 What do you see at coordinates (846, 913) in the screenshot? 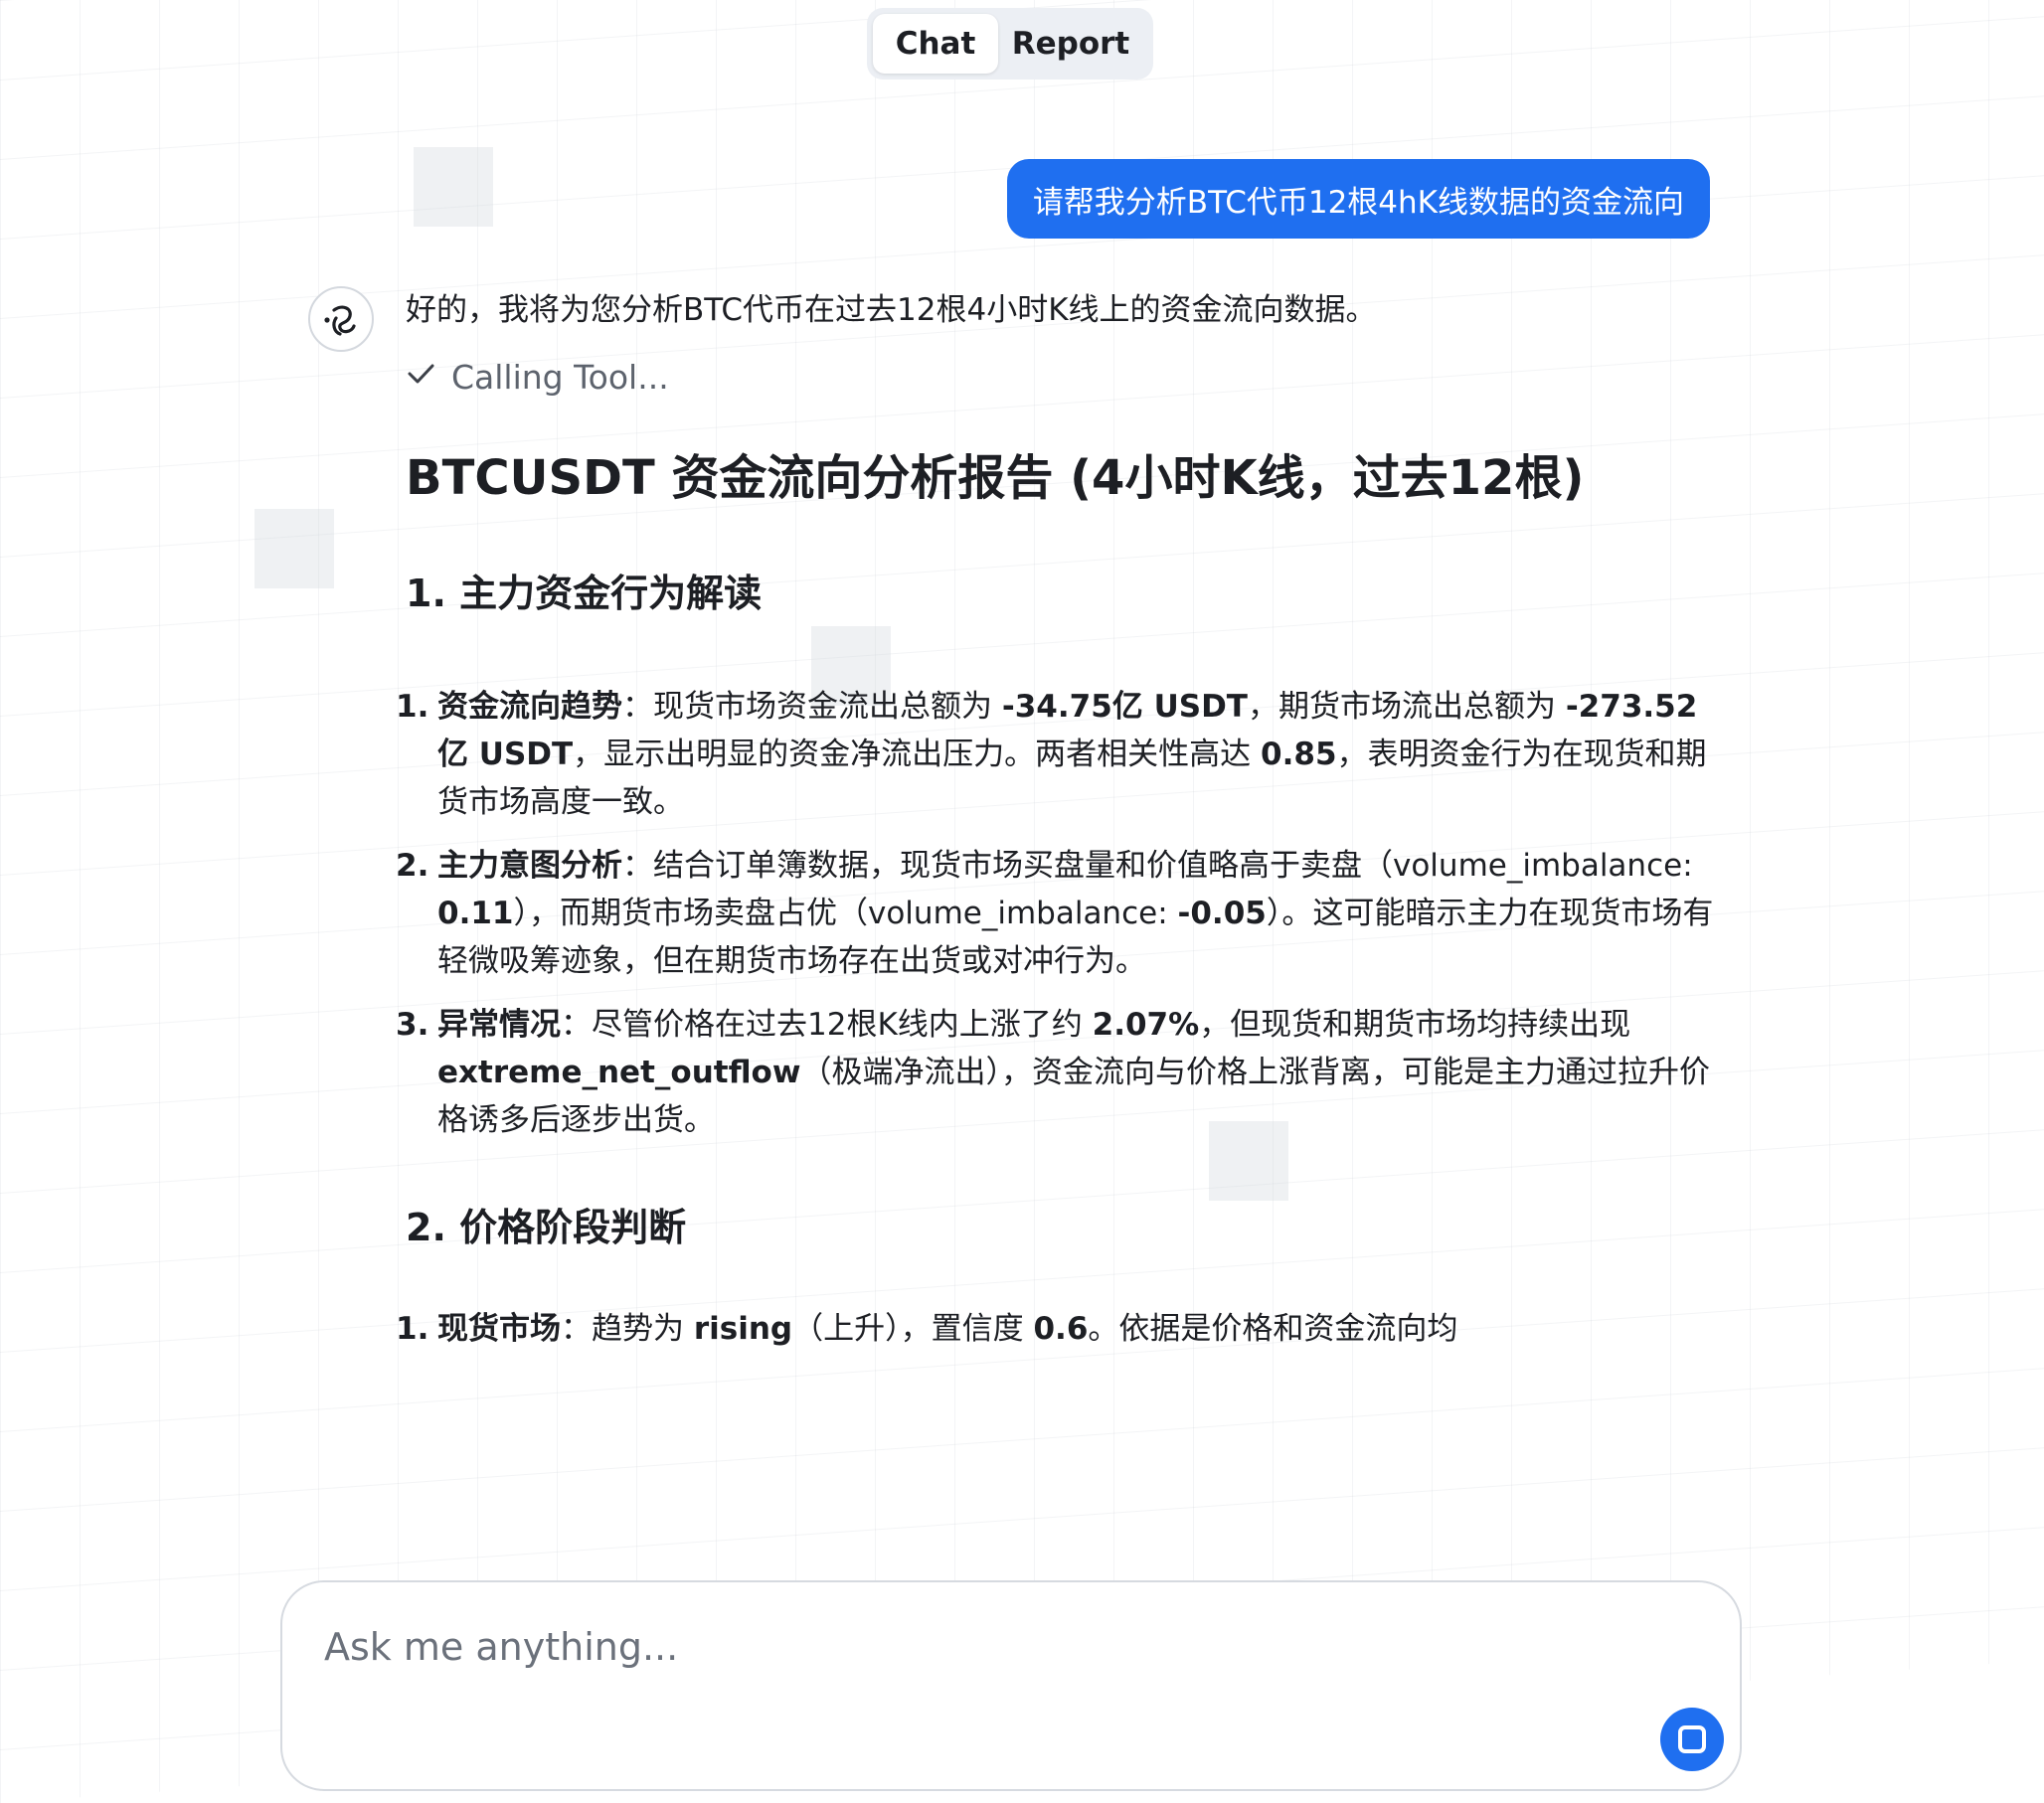
I see `item-text: ），而期货市场卖盘占优（volume_imbalance:` at bounding box center [846, 913].